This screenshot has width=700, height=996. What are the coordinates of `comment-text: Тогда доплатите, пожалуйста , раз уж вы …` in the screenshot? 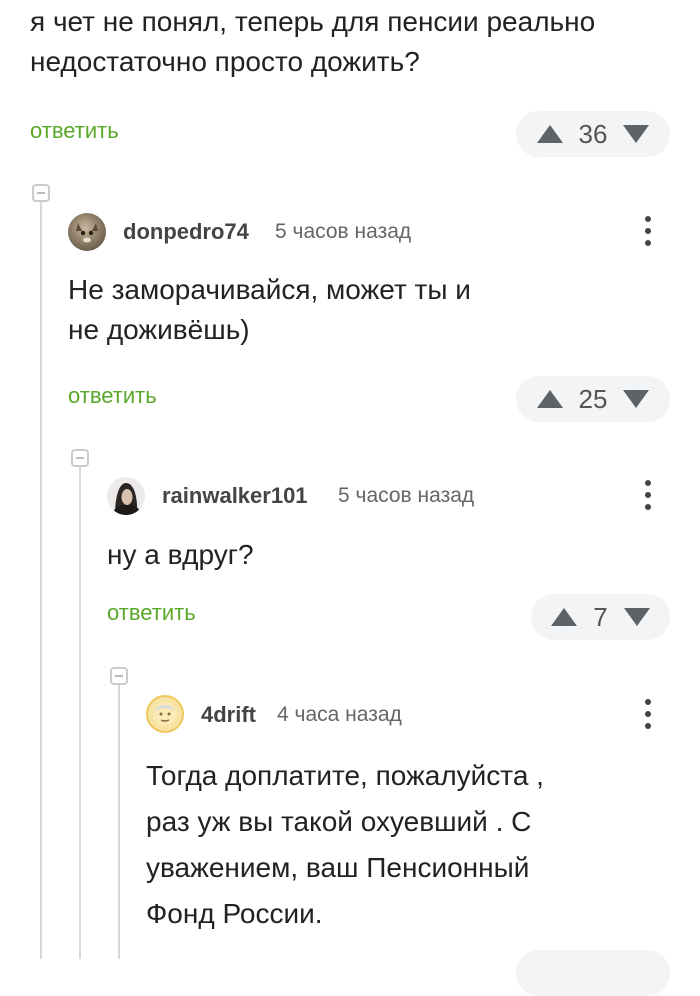 It's located at (345, 844).